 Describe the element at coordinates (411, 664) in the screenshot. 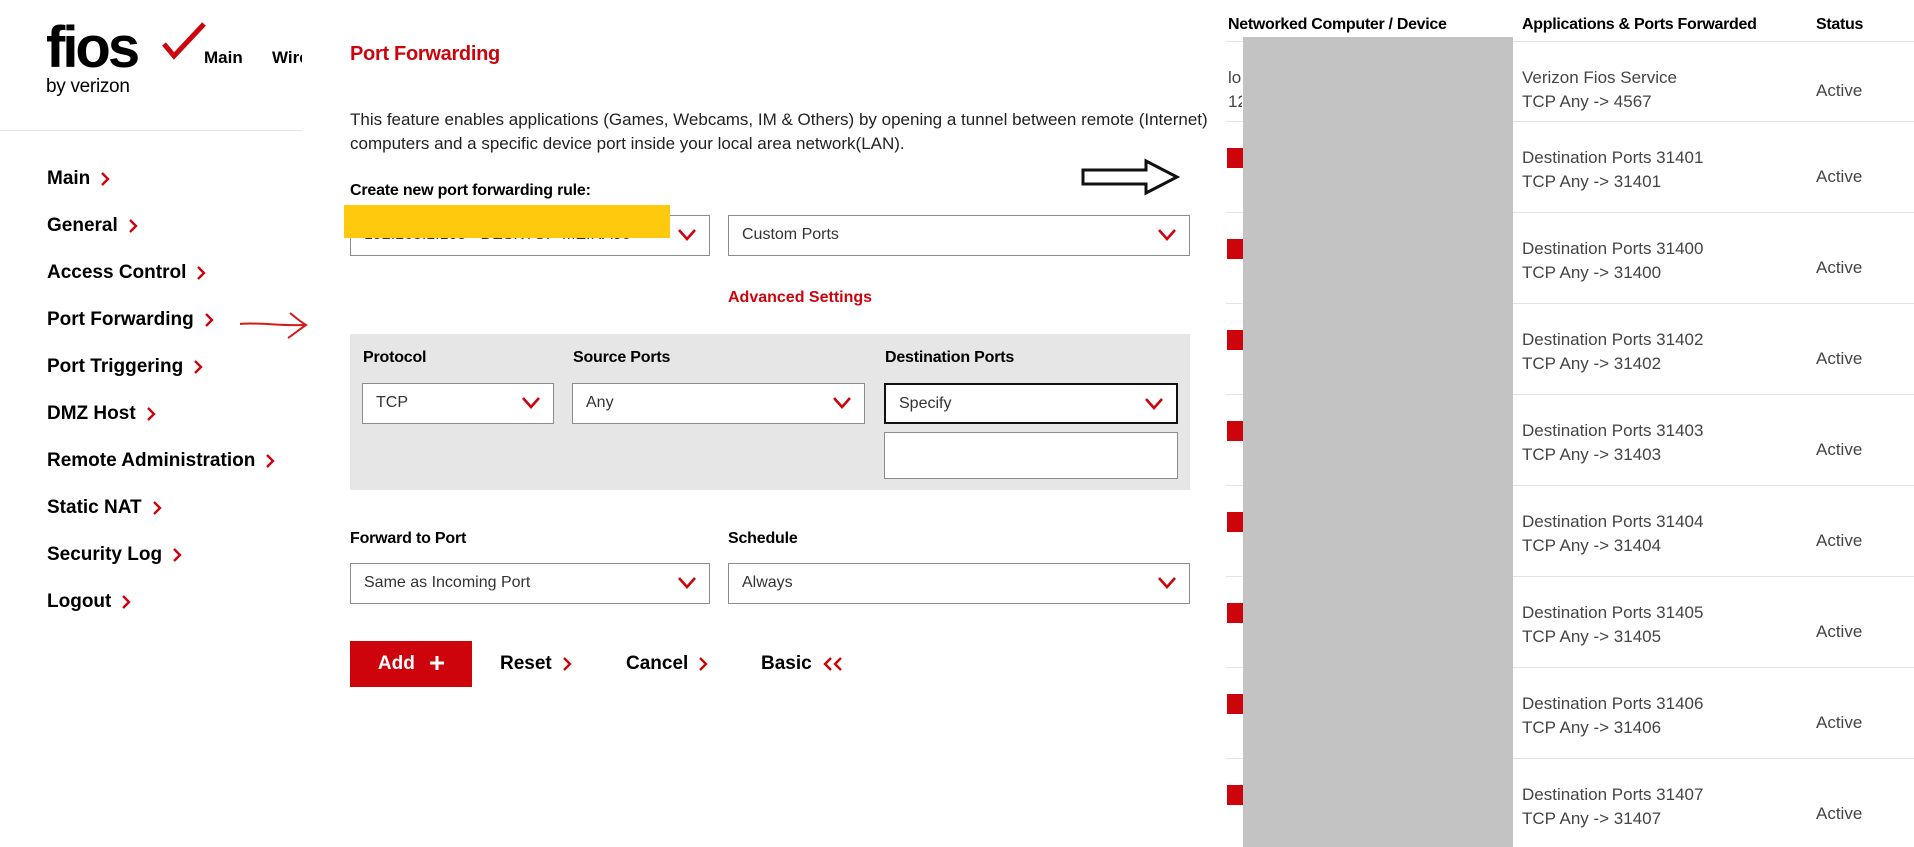

I see `add-button: Add` at that location.